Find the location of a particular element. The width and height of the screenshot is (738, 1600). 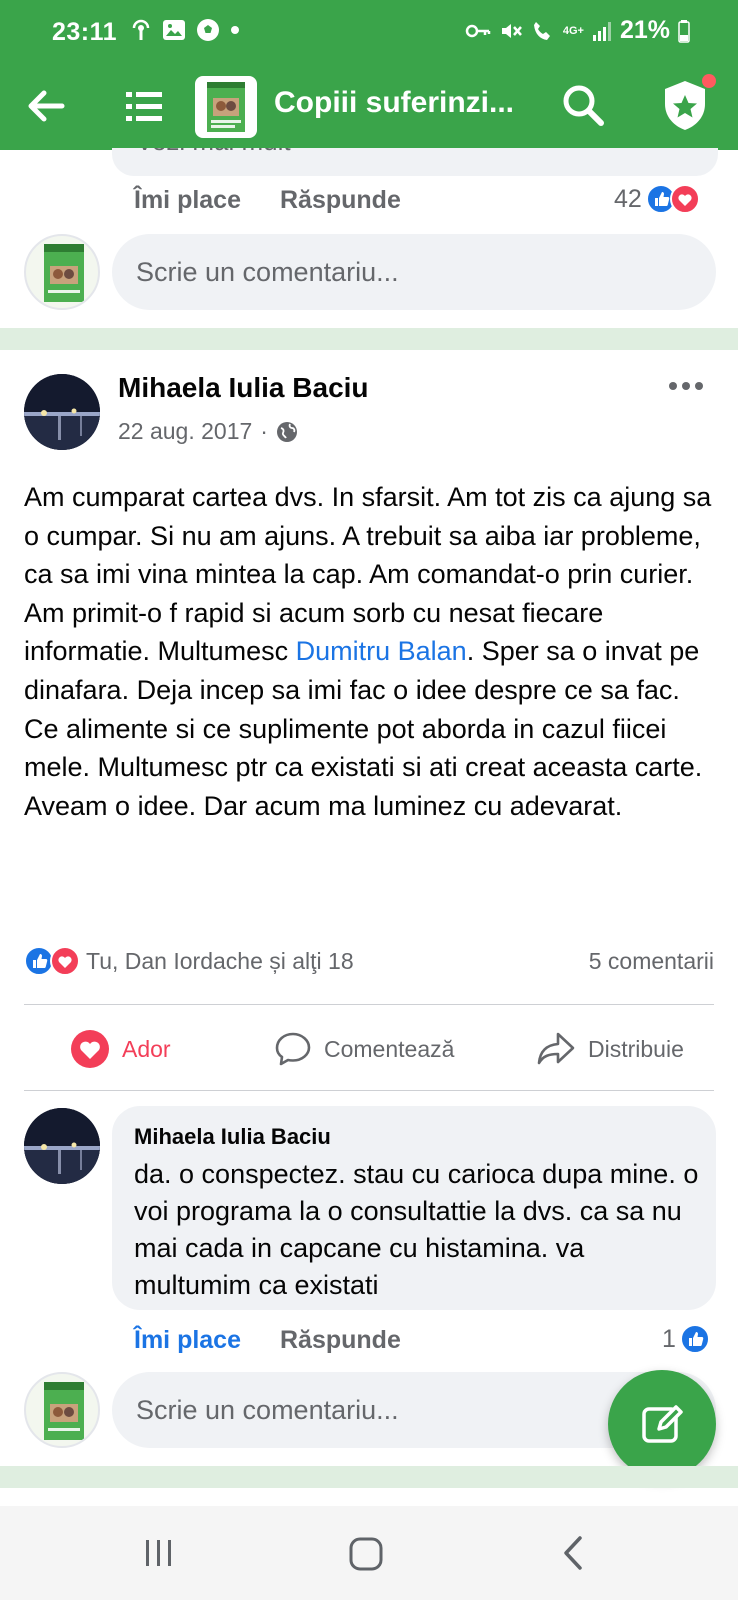

comment-label: Comentează is located at coordinates (389, 1048).